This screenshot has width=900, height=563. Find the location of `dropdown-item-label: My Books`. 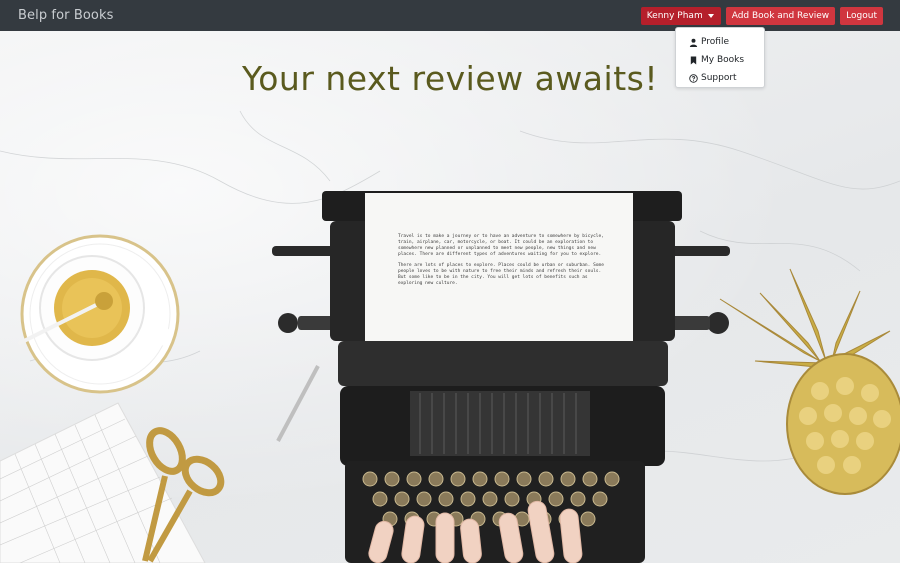

dropdown-item-label: My Books is located at coordinates (723, 60).